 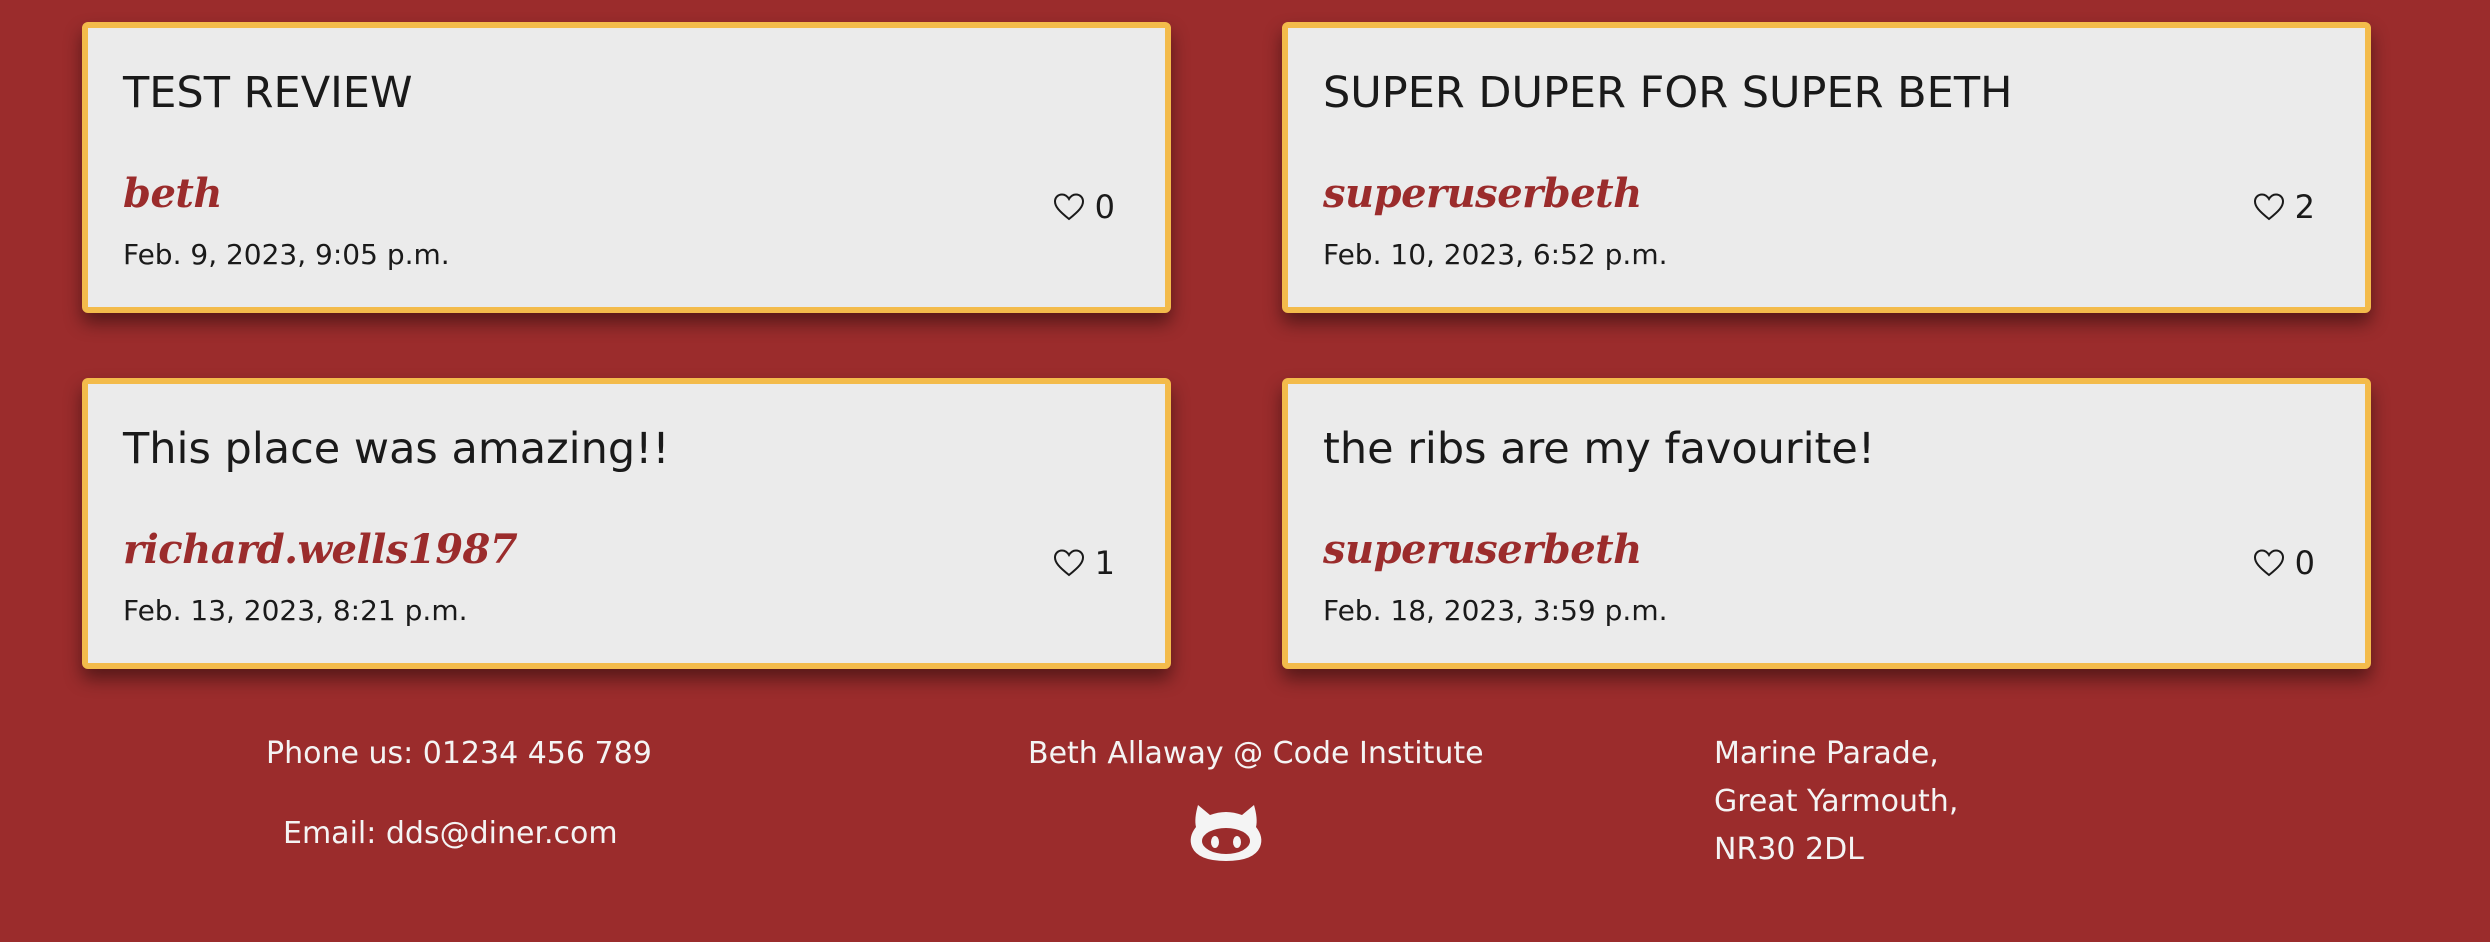 I want to click on footer-phone: Phone us: 01234 456 789, so click(x=459, y=753).